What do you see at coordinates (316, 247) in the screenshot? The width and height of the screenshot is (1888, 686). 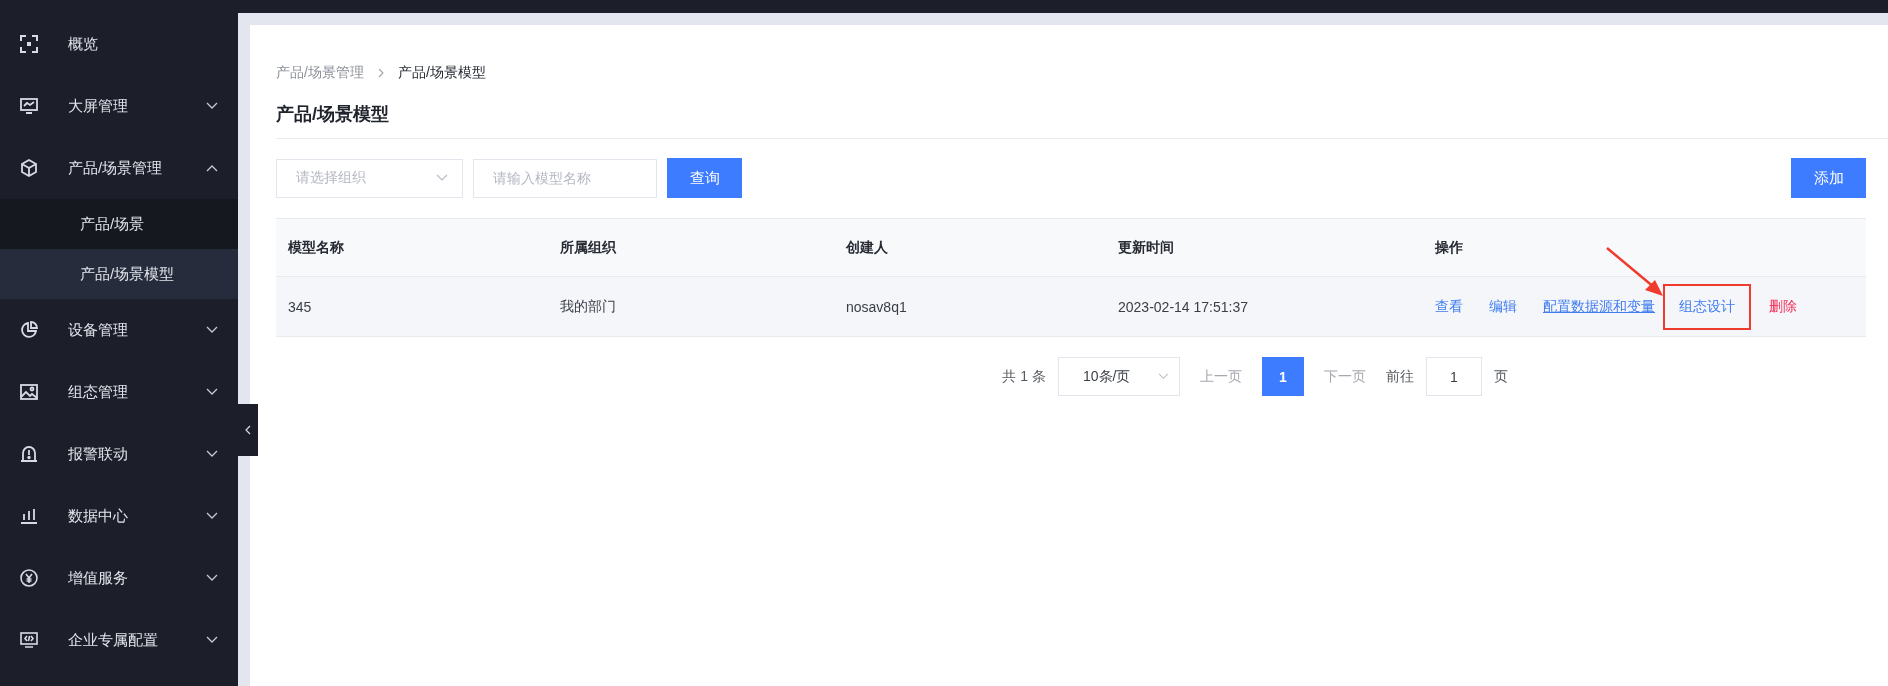 I see `column-header: 模型名称` at bounding box center [316, 247].